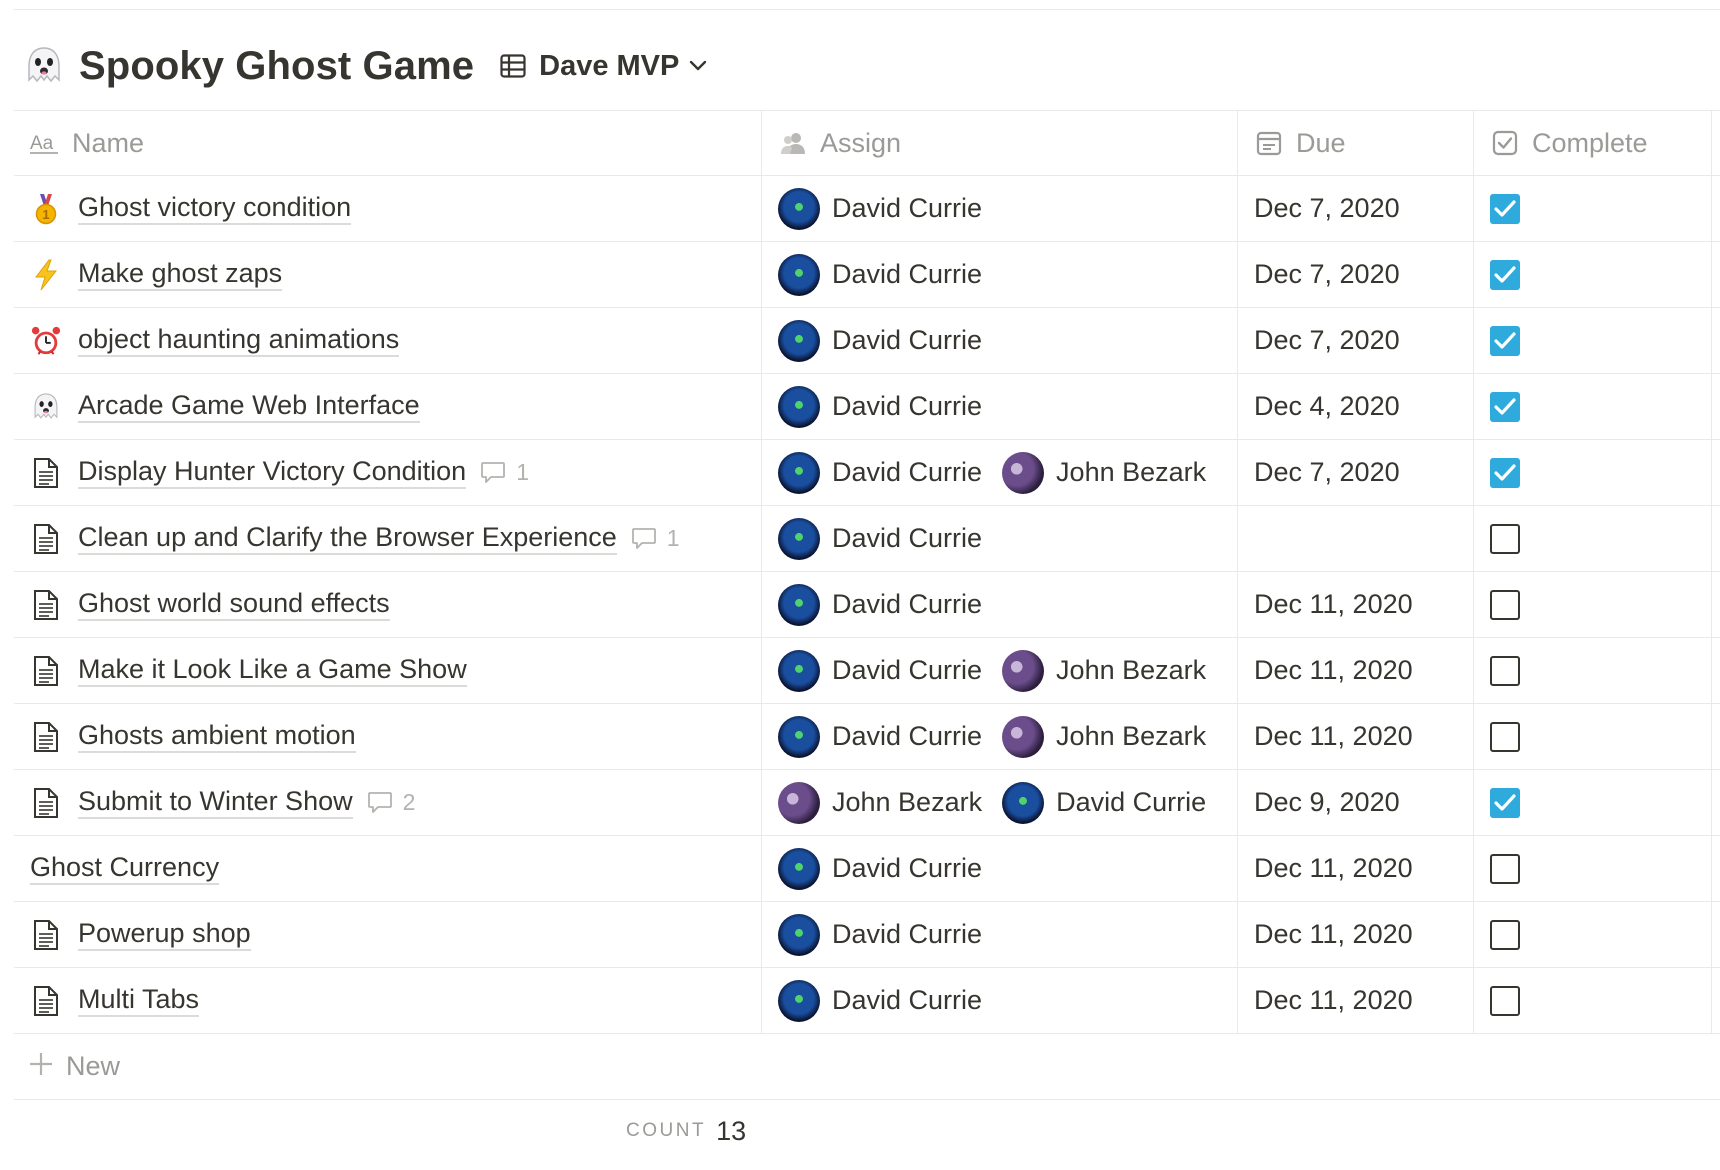 The image size is (1720, 1170). I want to click on name-cell: Arcade Game Web Interface, so click(388, 406).